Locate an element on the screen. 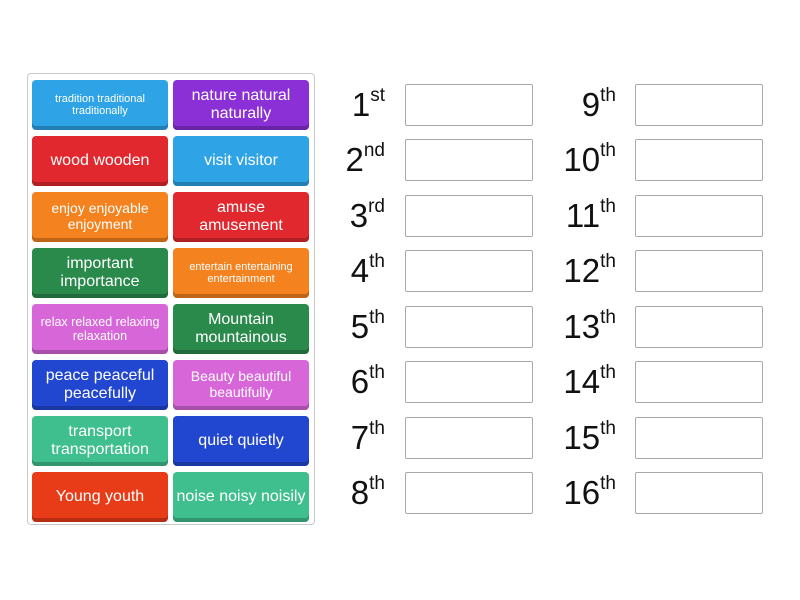 This screenshot has width=800, height=600. slot-label-11: 11th is located at coordinates (590, 215).